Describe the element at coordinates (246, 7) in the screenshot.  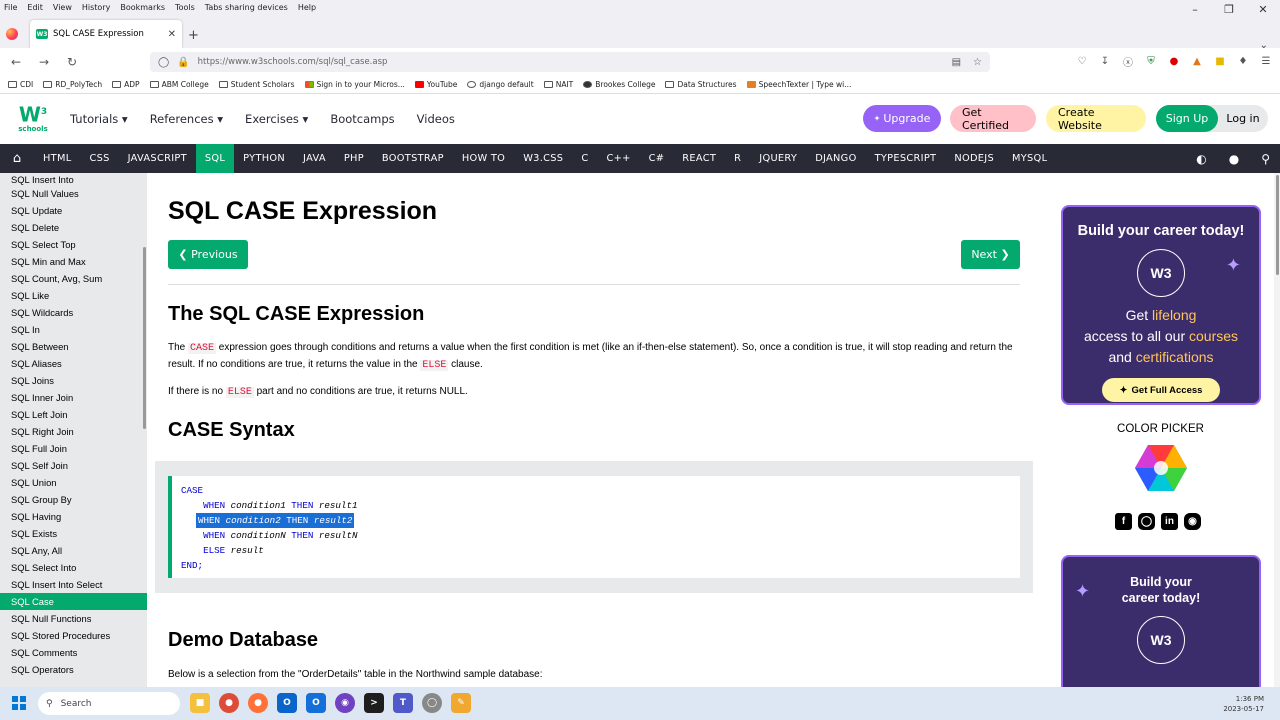
I see `menu-tabs-sharing: Tabs sharing devices` at that location.